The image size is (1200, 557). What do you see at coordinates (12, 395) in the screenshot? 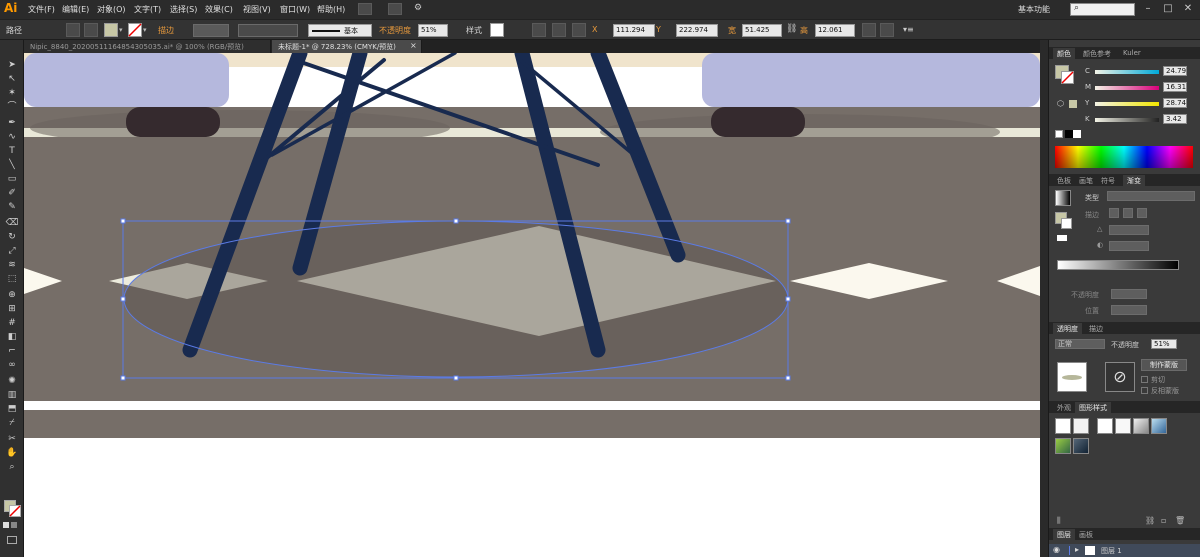
I see `column-graph-tool-icon: ▥` at bounding box center [12, 395].